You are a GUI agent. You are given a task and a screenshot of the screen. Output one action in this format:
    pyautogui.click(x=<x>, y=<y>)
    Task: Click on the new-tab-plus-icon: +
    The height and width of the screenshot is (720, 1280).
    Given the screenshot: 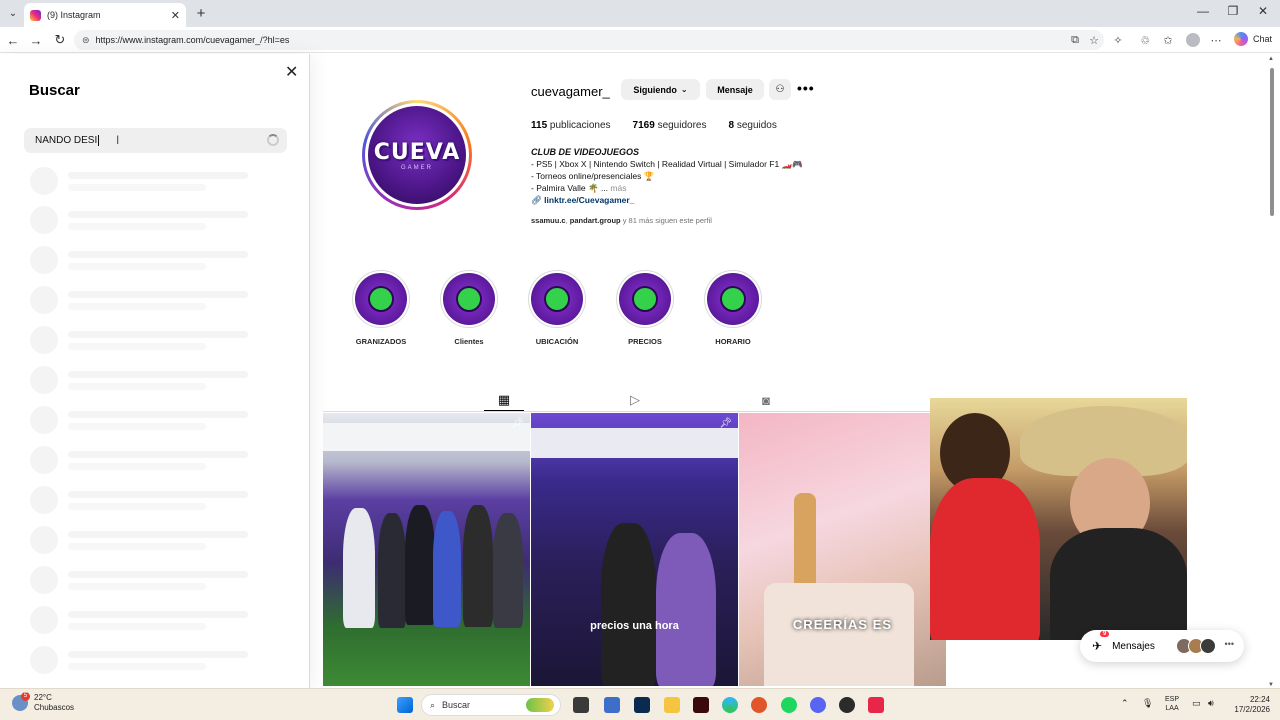 What is the action you would take?
    pyautogui.click(x=201, y=13)
    